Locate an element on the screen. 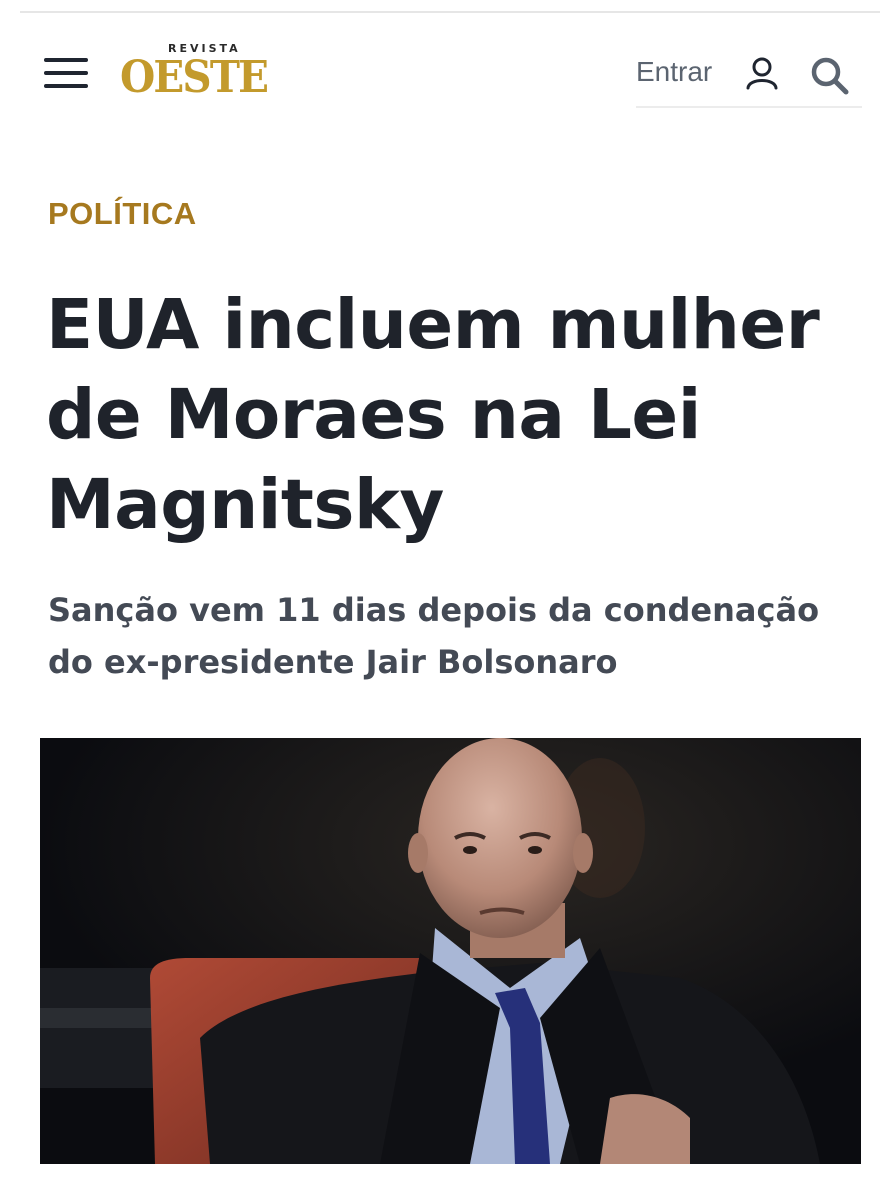 This screenshot has height=1200, width=886. logo-wordmark: OESTE is located at coordinates (194, 77).